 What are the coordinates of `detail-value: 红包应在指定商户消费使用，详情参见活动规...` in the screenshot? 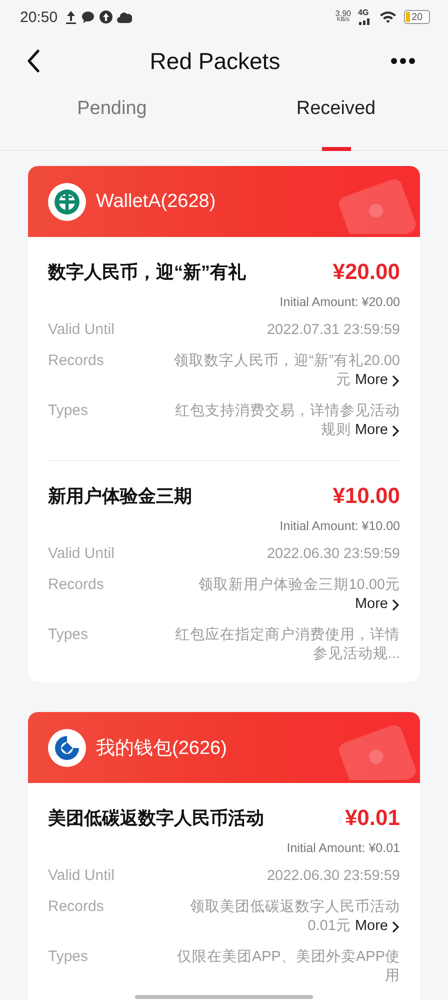 It's located at (287, 645).